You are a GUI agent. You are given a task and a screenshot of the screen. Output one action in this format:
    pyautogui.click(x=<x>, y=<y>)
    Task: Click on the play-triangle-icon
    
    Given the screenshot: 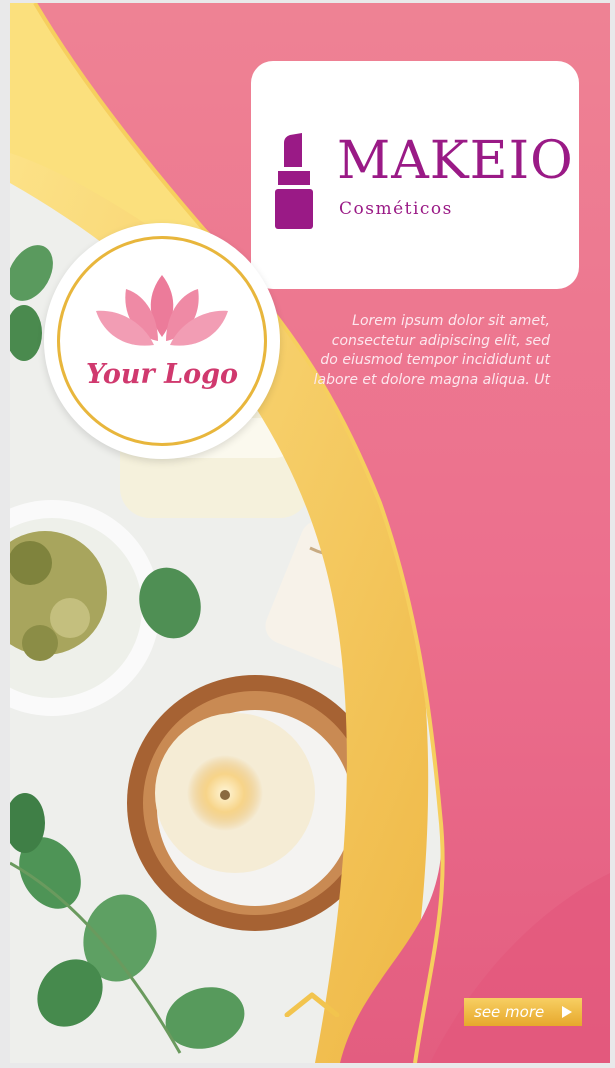 What is the action you would take?
    pyautogui.click(x=567, y=1012)
    